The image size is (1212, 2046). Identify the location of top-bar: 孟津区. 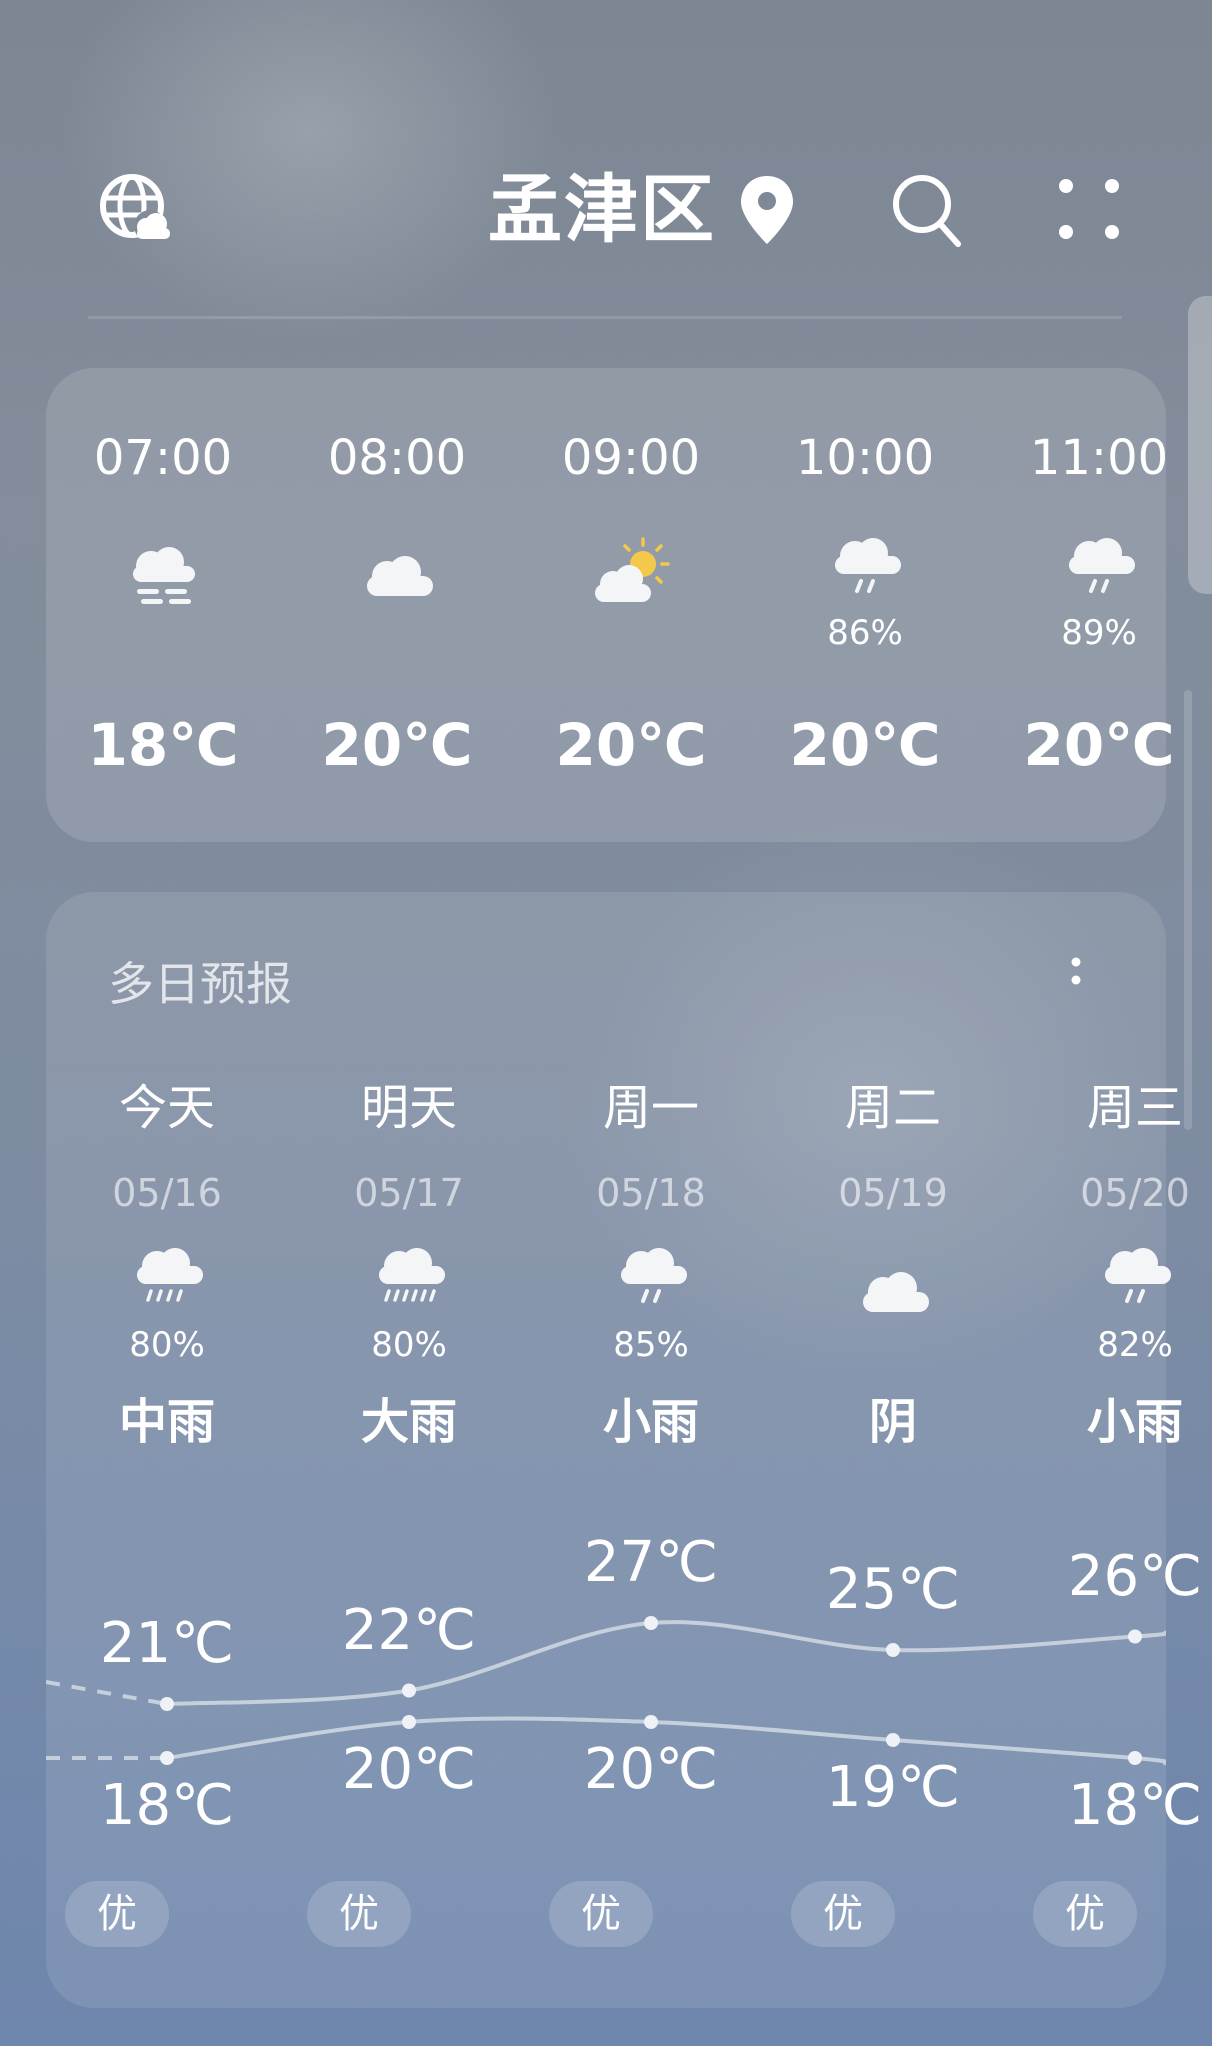
(606, 210).